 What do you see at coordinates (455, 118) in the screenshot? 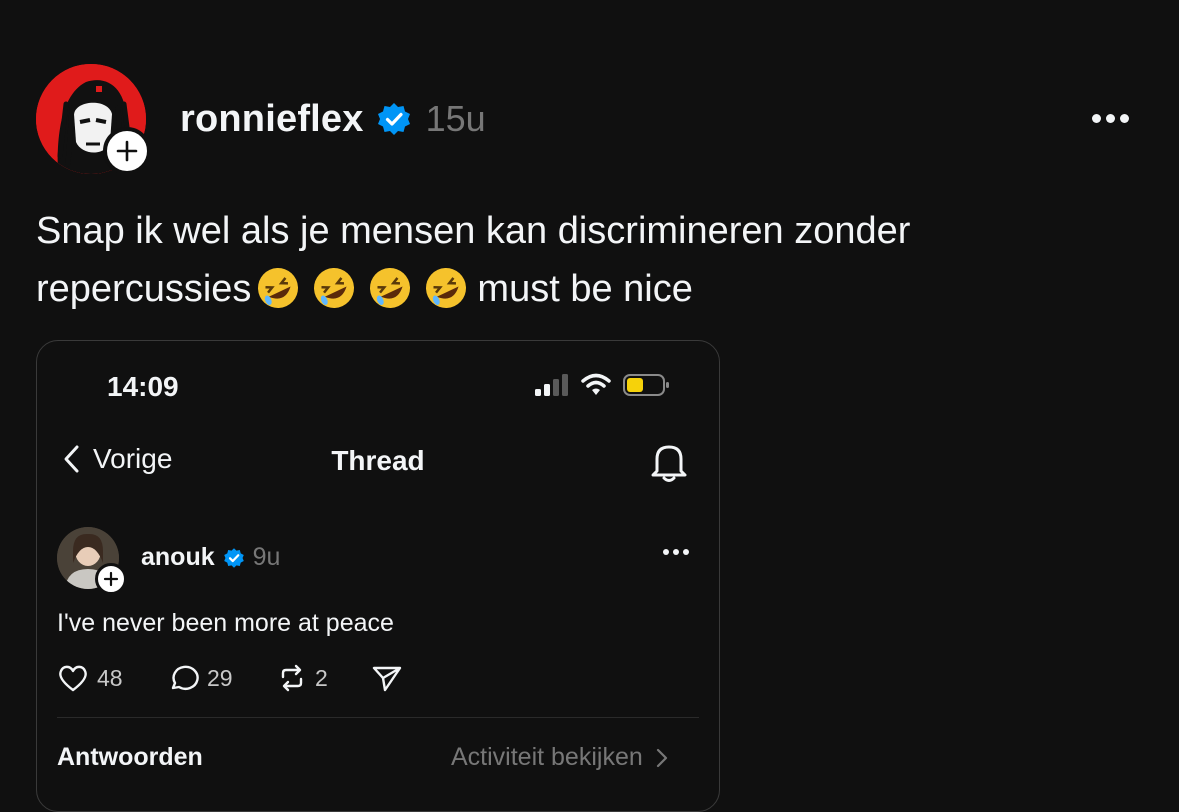
I see `post-timestamp: 15u` at bounding box center [455, 118].